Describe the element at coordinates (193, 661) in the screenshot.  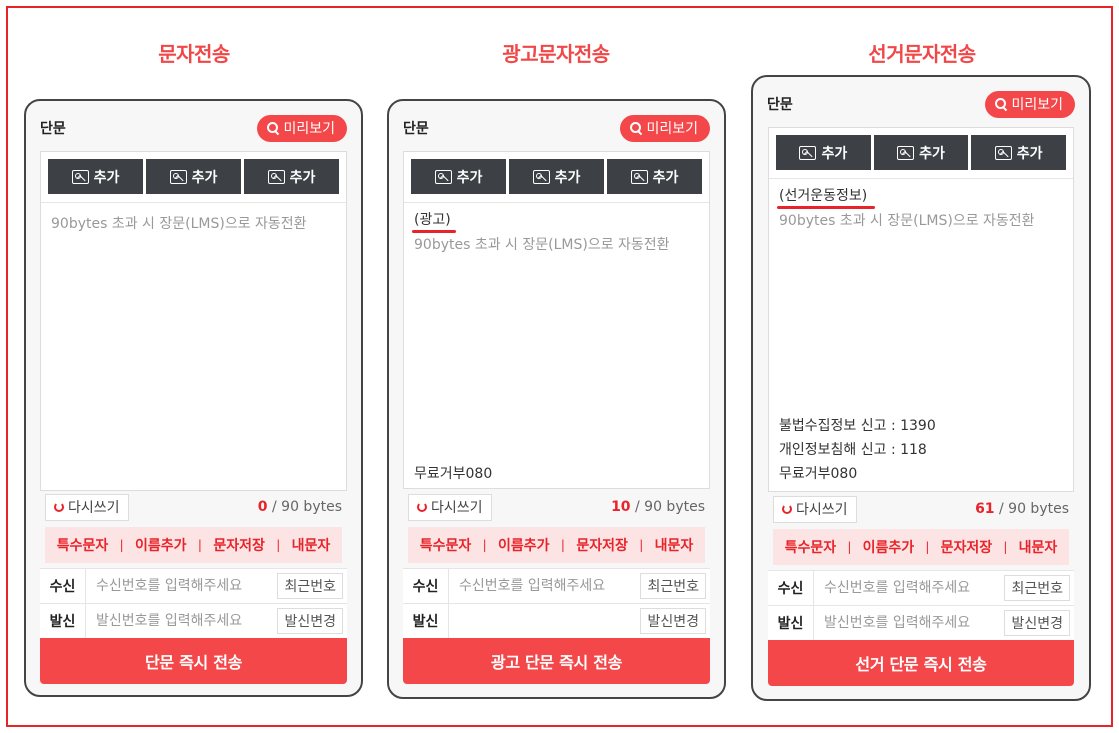
I see `send-button: 단문 즉시 전송` at that location.